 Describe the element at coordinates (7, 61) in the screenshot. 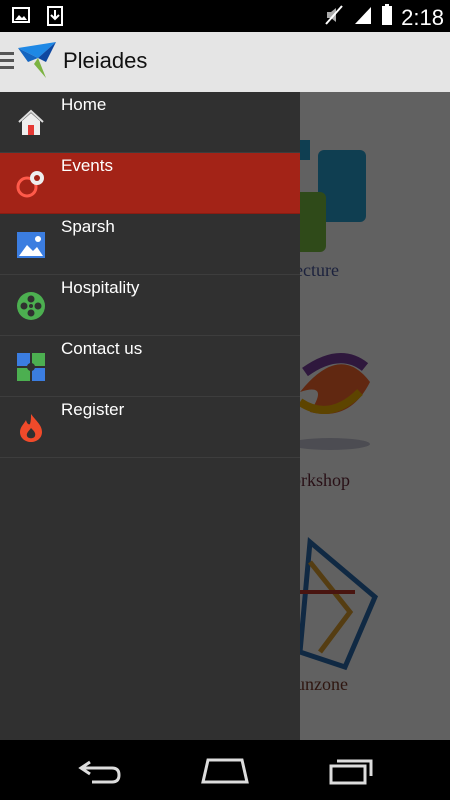

I see `drawer-toggle-icon` at that location.